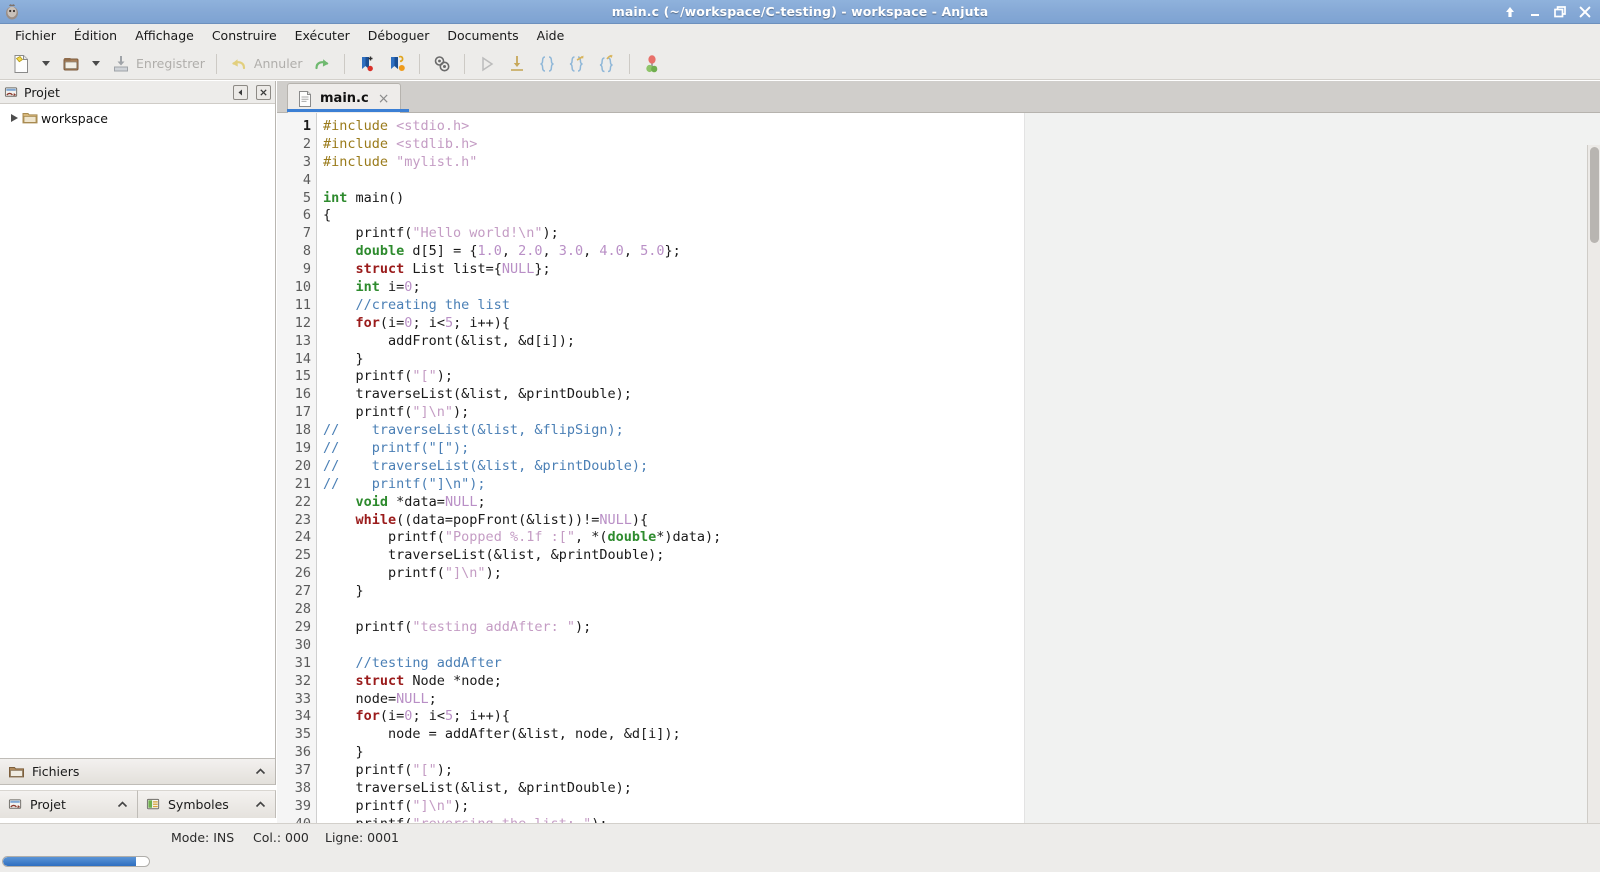 The image size is (1600, 872). What do you see at coordinates (961, 485) in the screenshot?
I see `code-line: // printf("]\n");` at bounding box center [961, 485].